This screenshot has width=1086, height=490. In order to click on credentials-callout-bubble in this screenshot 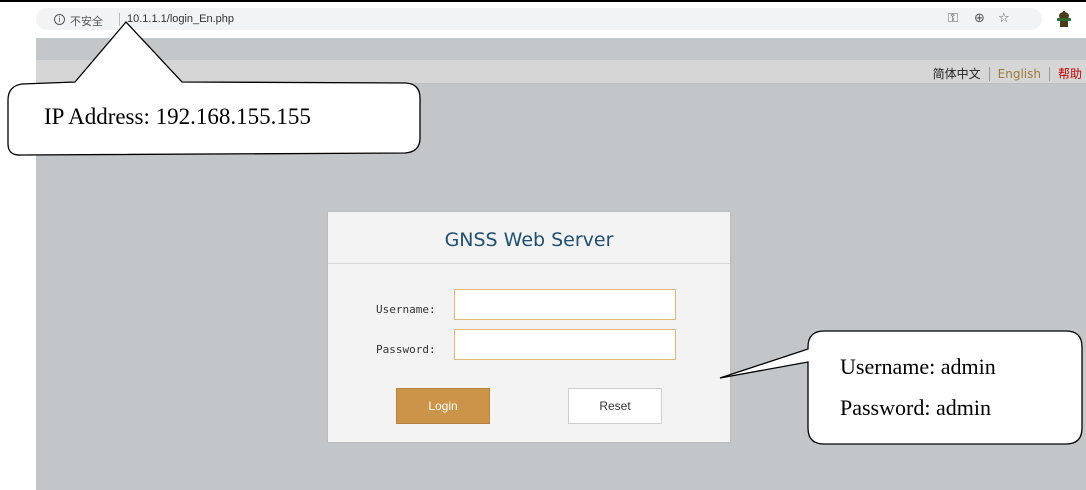, I will do `click(901, 387)`.